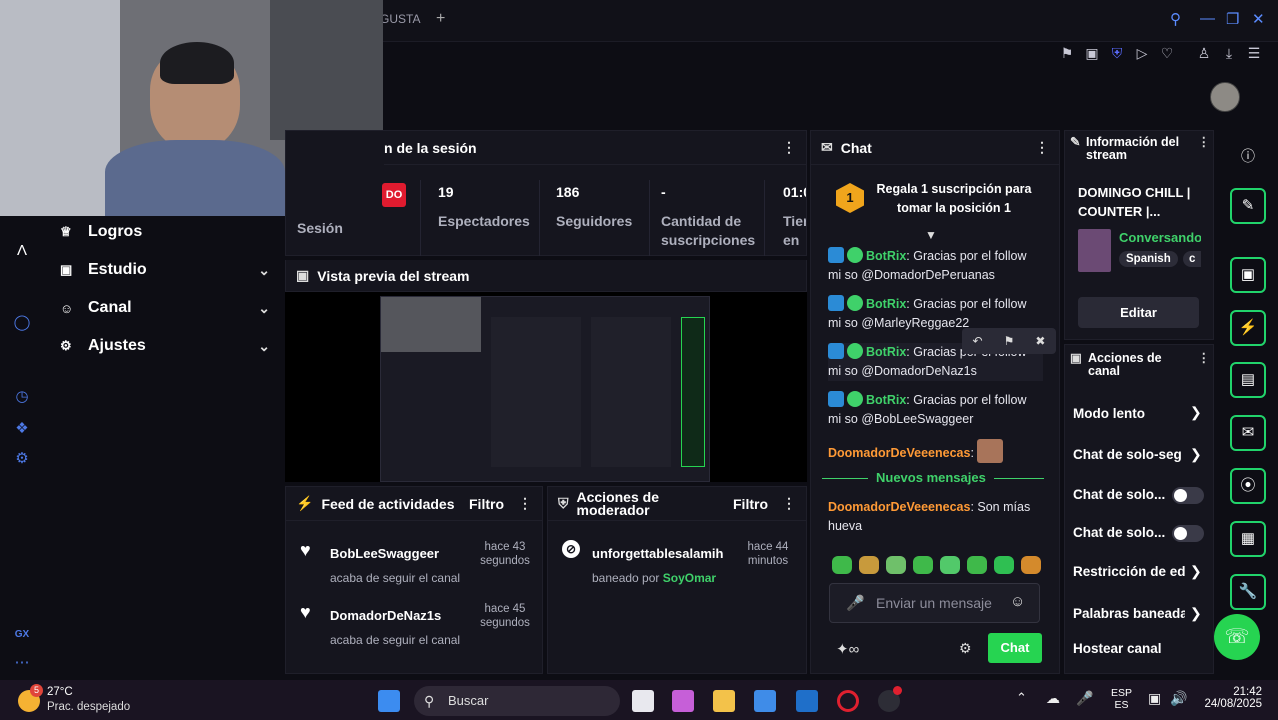 This screenshot has width=1278, height=720. I want to click on collapse-icon: ▼, so click(931, 235).